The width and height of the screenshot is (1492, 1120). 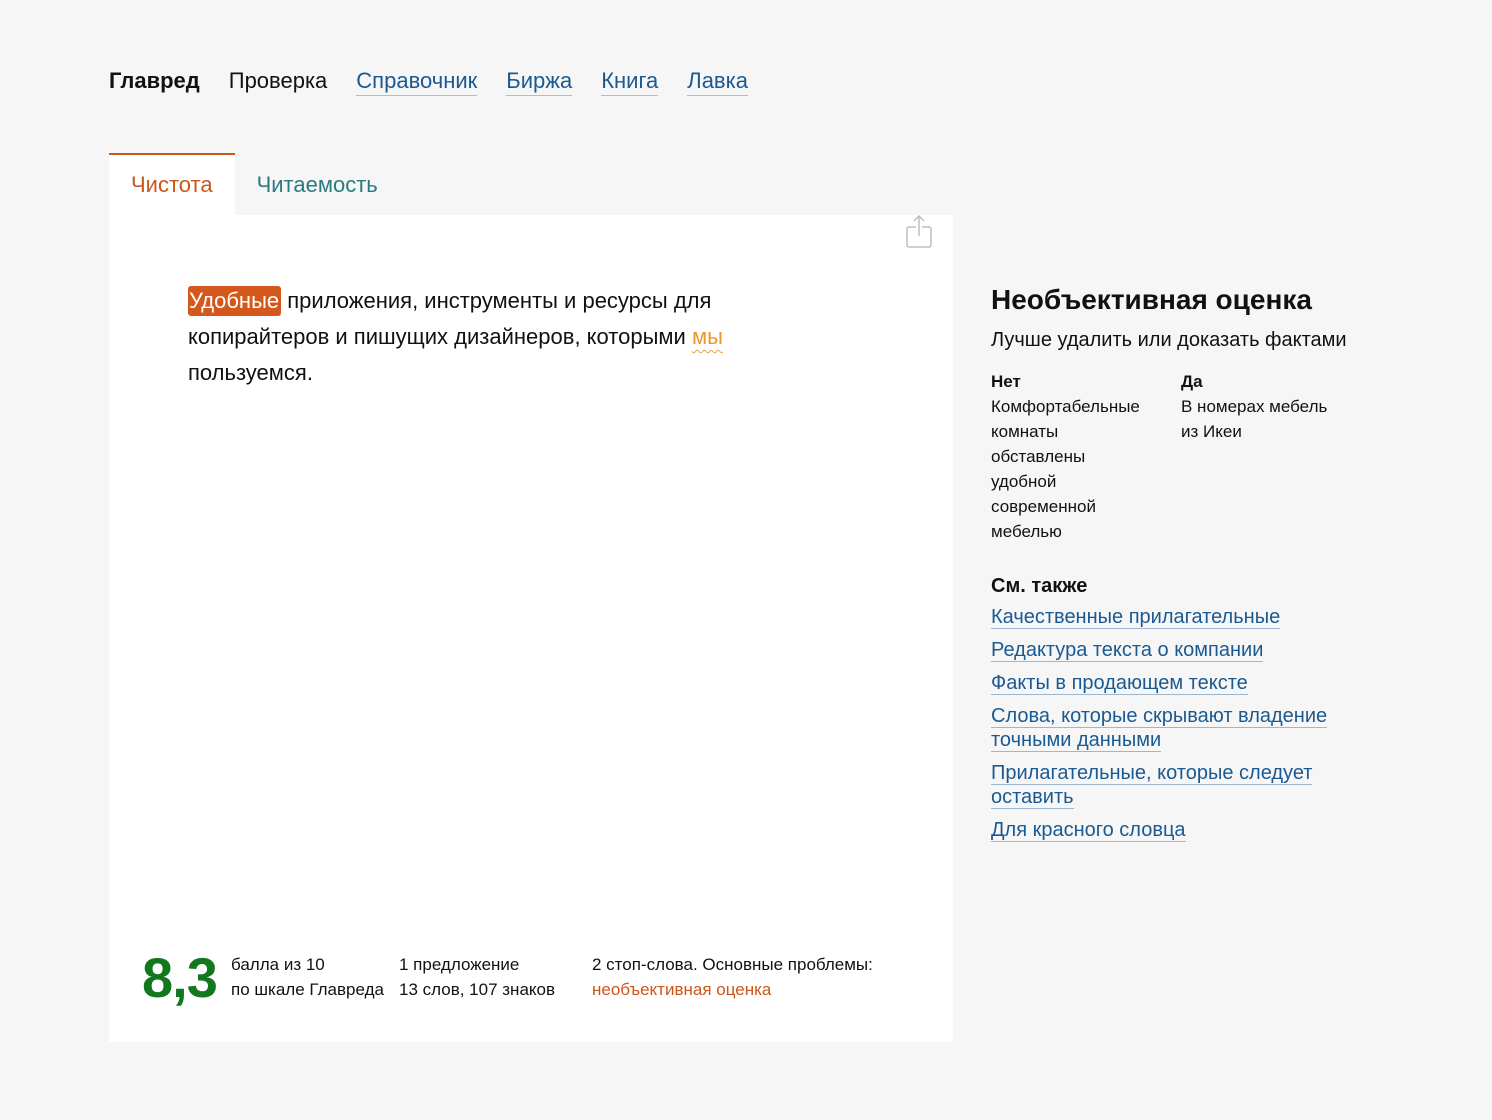 What do you see at coordinates (1169, 340) in the screenshot?
I see `rule-subtitle: Лучше удалить или доказать фактами` at bounding box center [1169, 340].